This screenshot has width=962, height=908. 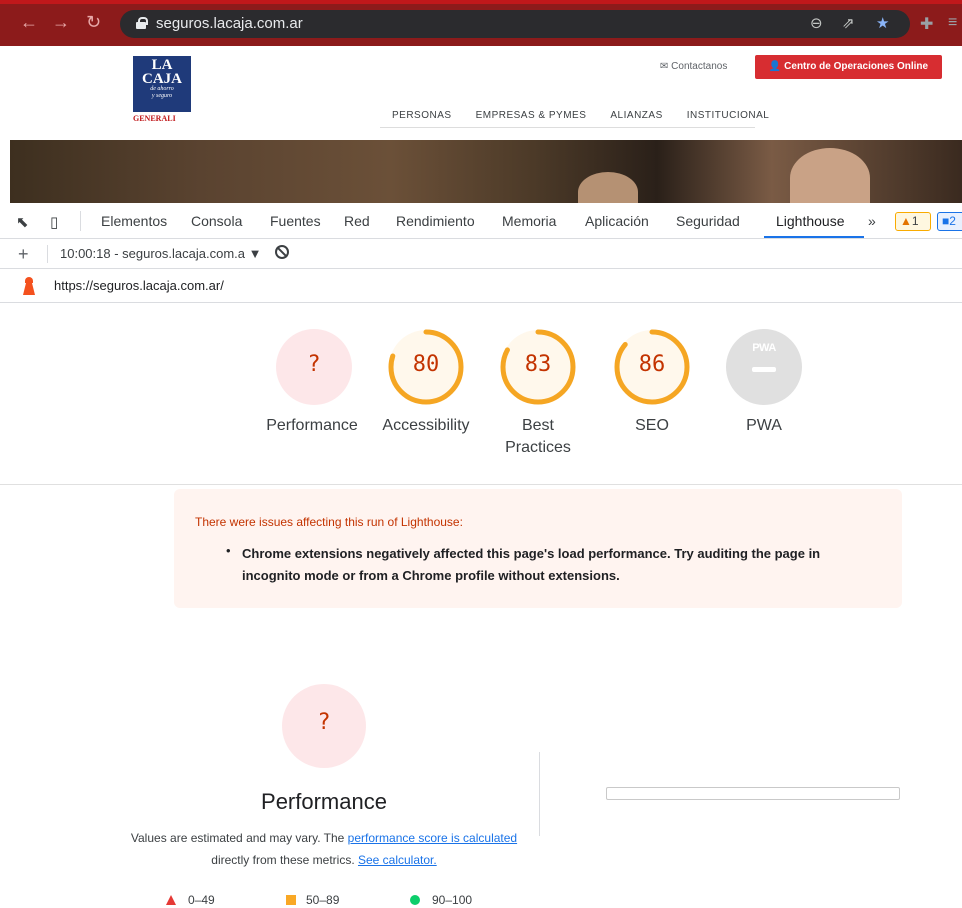 I want to click on lacaja-logo: LA CAJA de ahorro y seguro GENERALI, so click(x=163, y=92).